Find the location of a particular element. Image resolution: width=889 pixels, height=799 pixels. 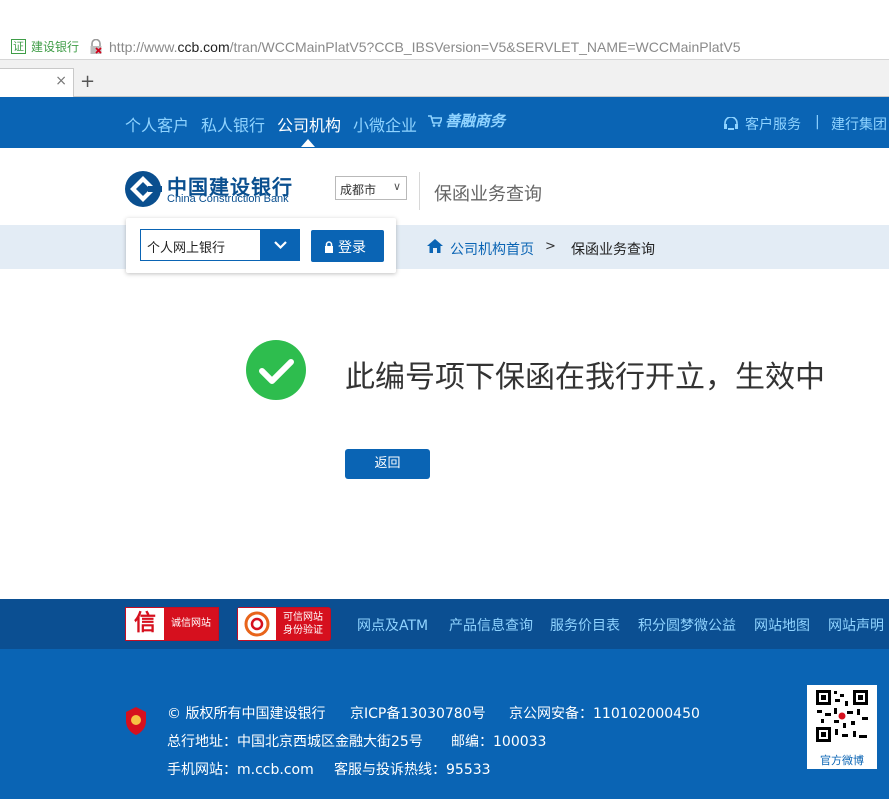

footer-link-price-list: 服务价目表 is located at coordinates (585, 625).